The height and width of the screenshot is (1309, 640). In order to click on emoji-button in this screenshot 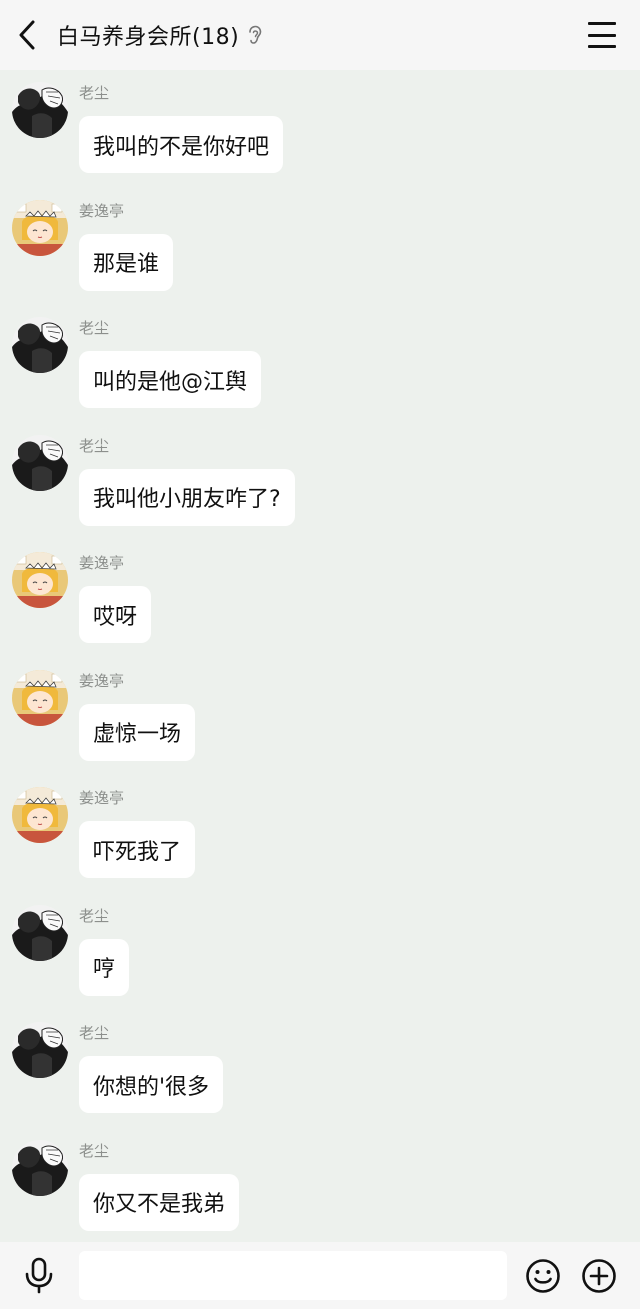, I will do `click(543, 1276)`.